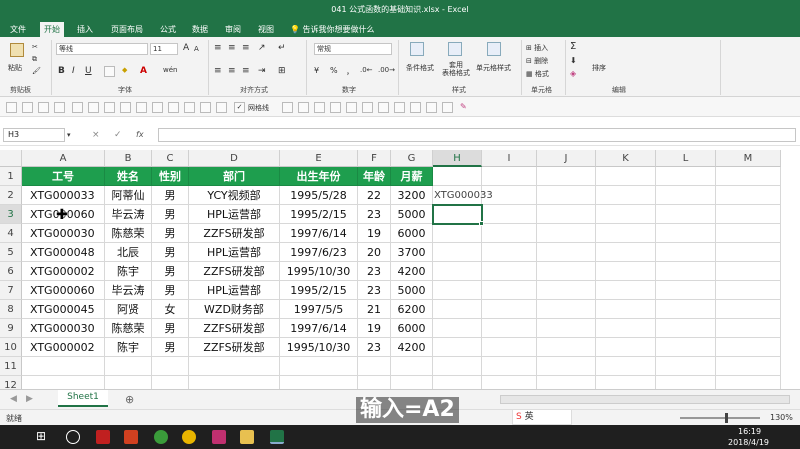  I want to click on font-size-combo: 11, so click(164, 49).